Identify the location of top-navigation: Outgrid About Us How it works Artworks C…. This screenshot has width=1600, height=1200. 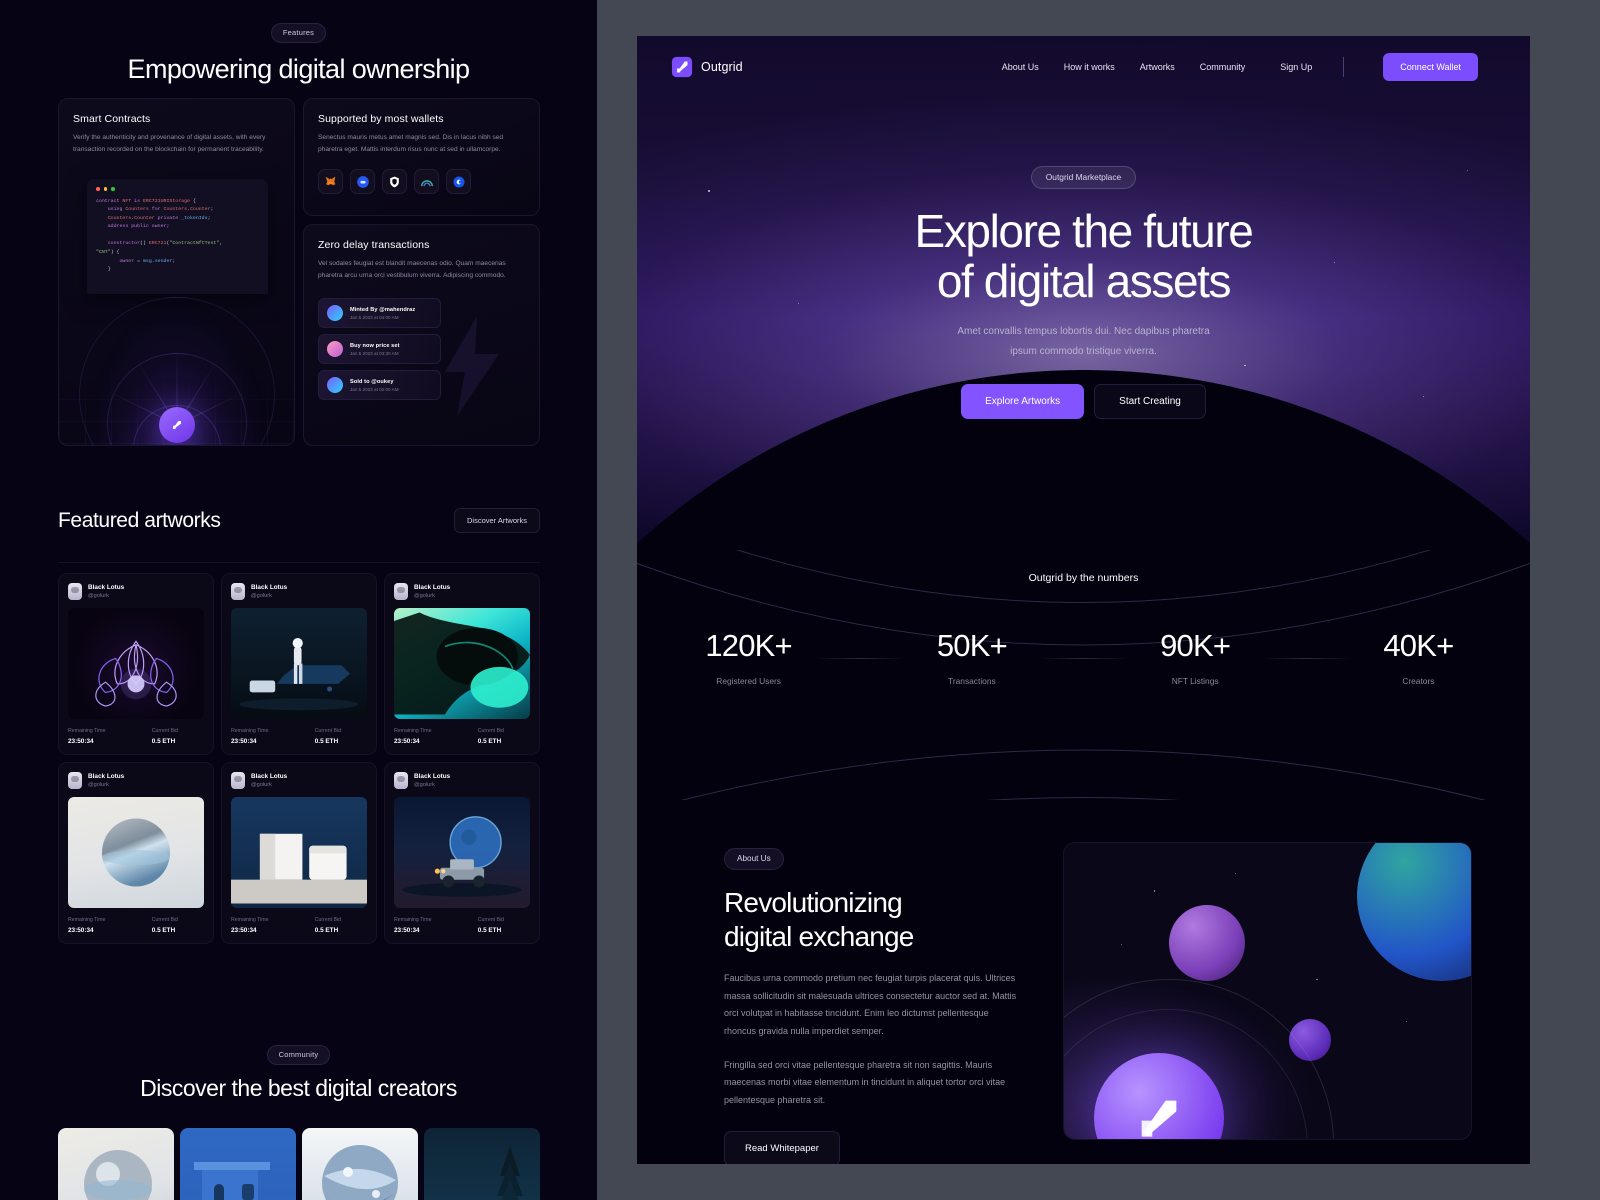
(1083, 67).